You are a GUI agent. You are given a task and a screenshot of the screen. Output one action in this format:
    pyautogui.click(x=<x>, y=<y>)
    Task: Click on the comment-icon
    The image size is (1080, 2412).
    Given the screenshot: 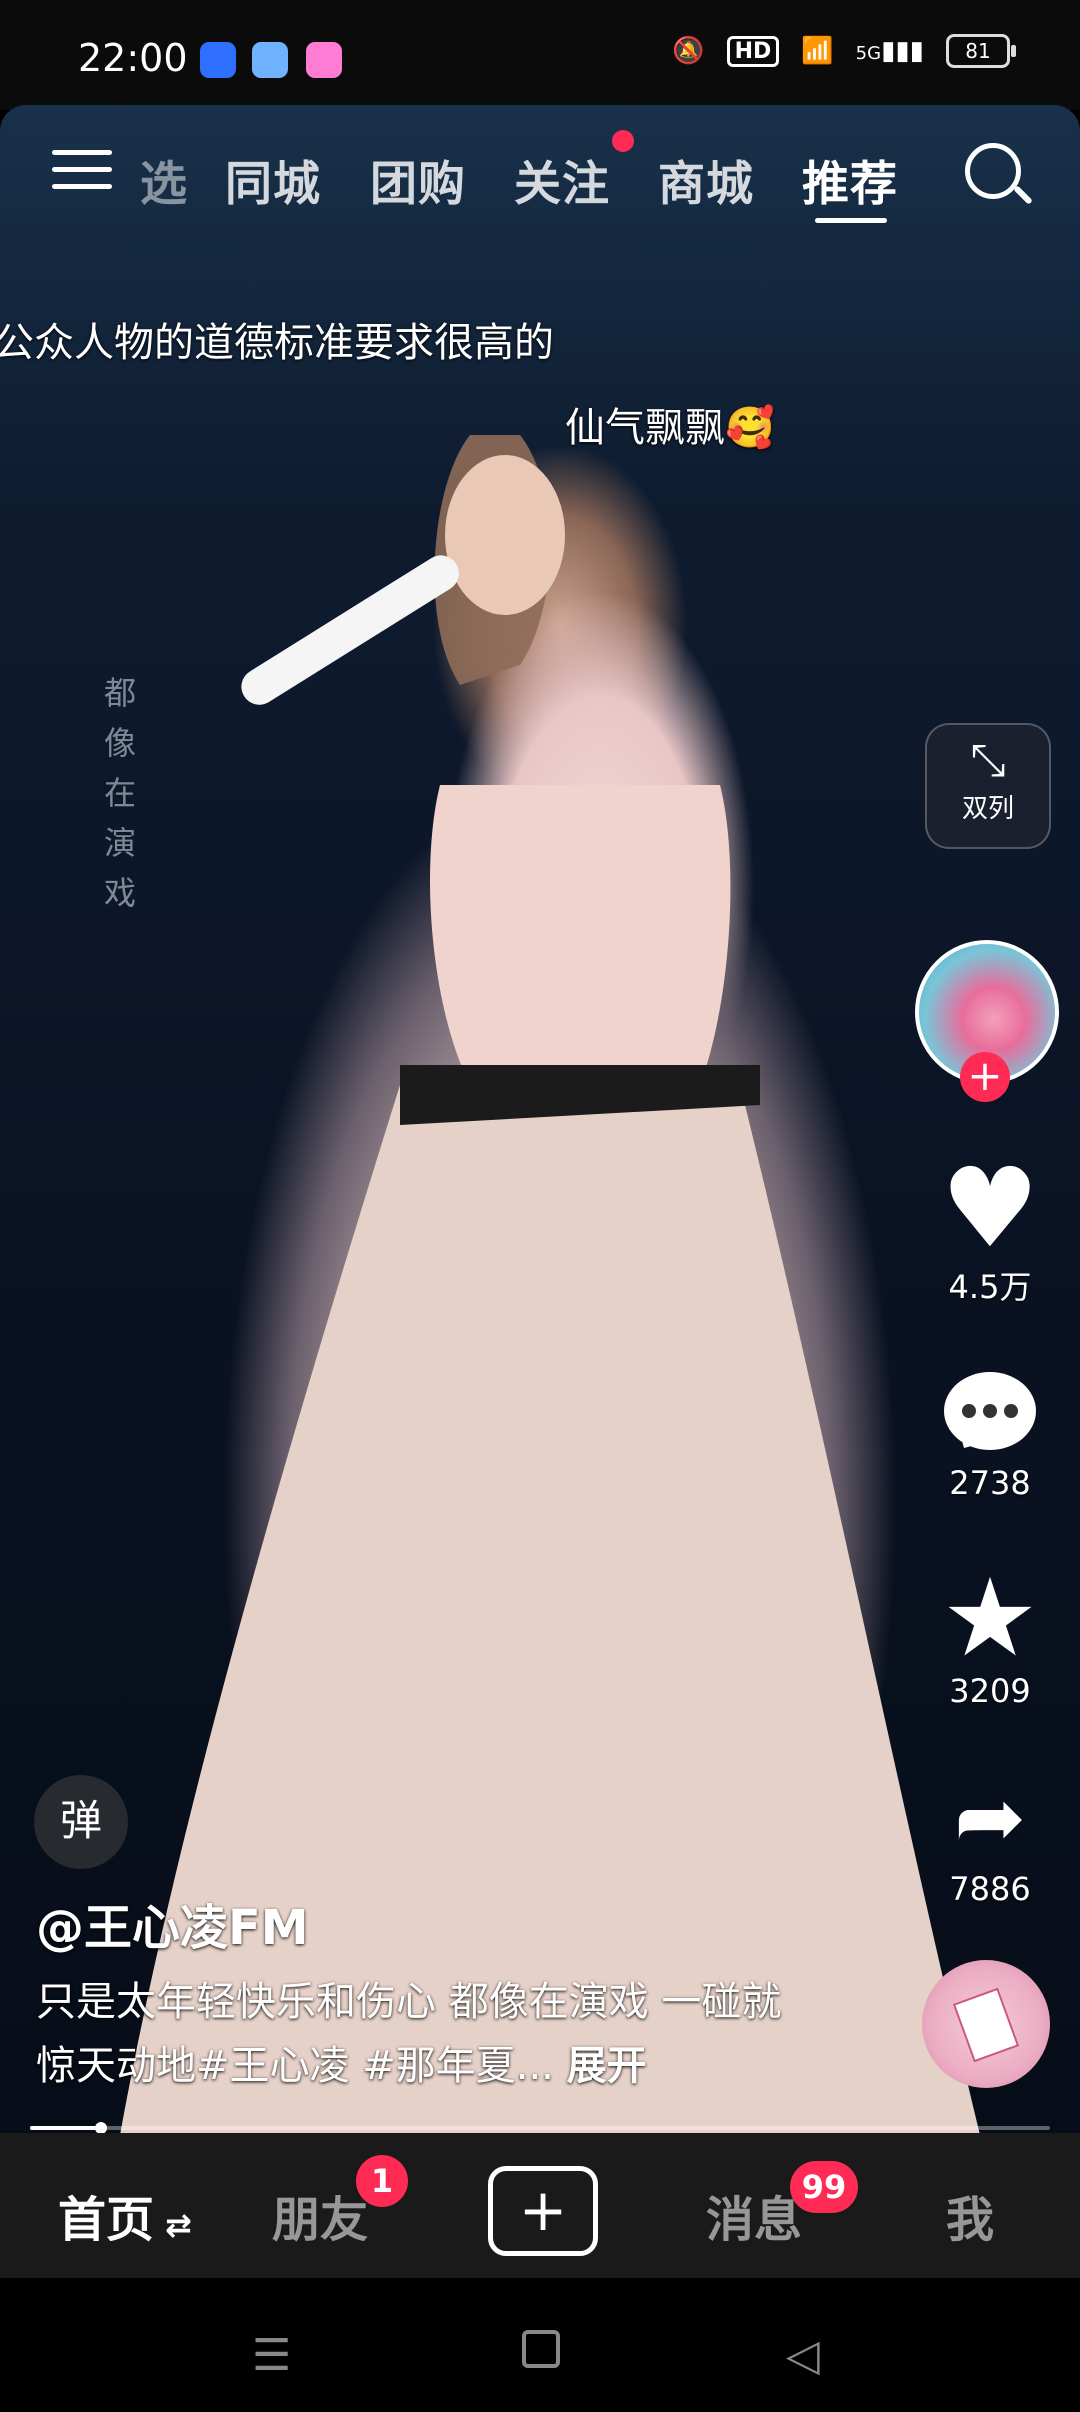 What is the action you would take?
    pyautogui.click(x=990, y=1411)
    